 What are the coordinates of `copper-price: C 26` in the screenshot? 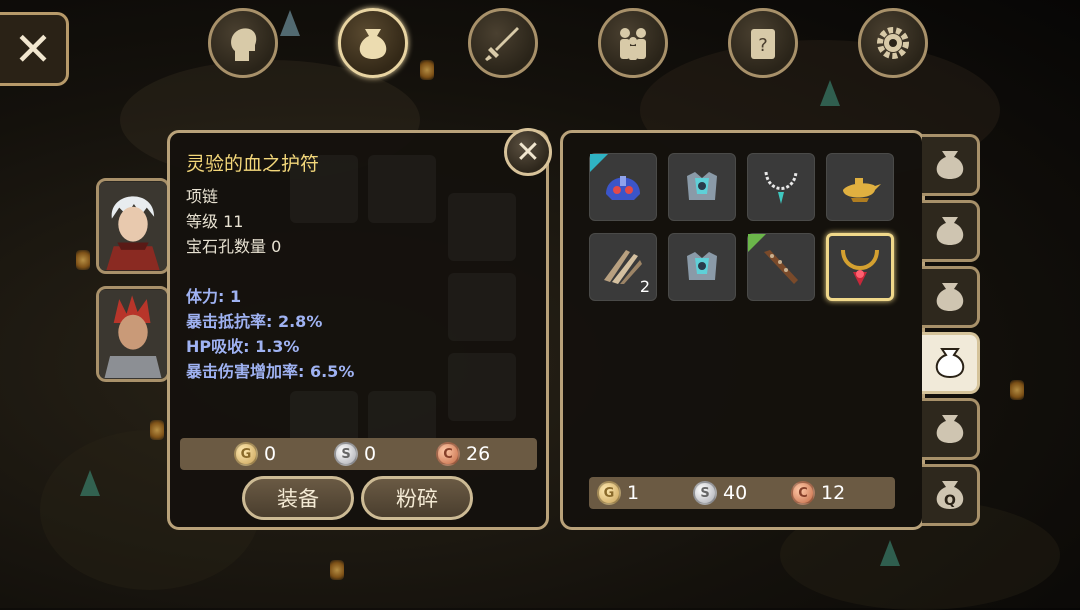 It's located at (463, 454).